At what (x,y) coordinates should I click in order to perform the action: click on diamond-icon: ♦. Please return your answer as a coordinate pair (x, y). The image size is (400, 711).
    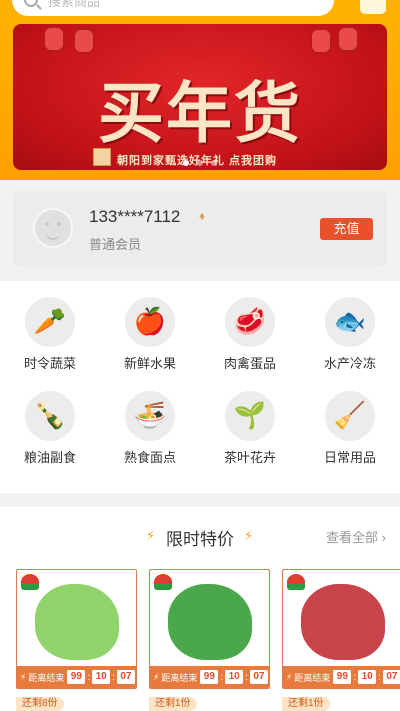
    Looking at the image, I should click on (202, 216).